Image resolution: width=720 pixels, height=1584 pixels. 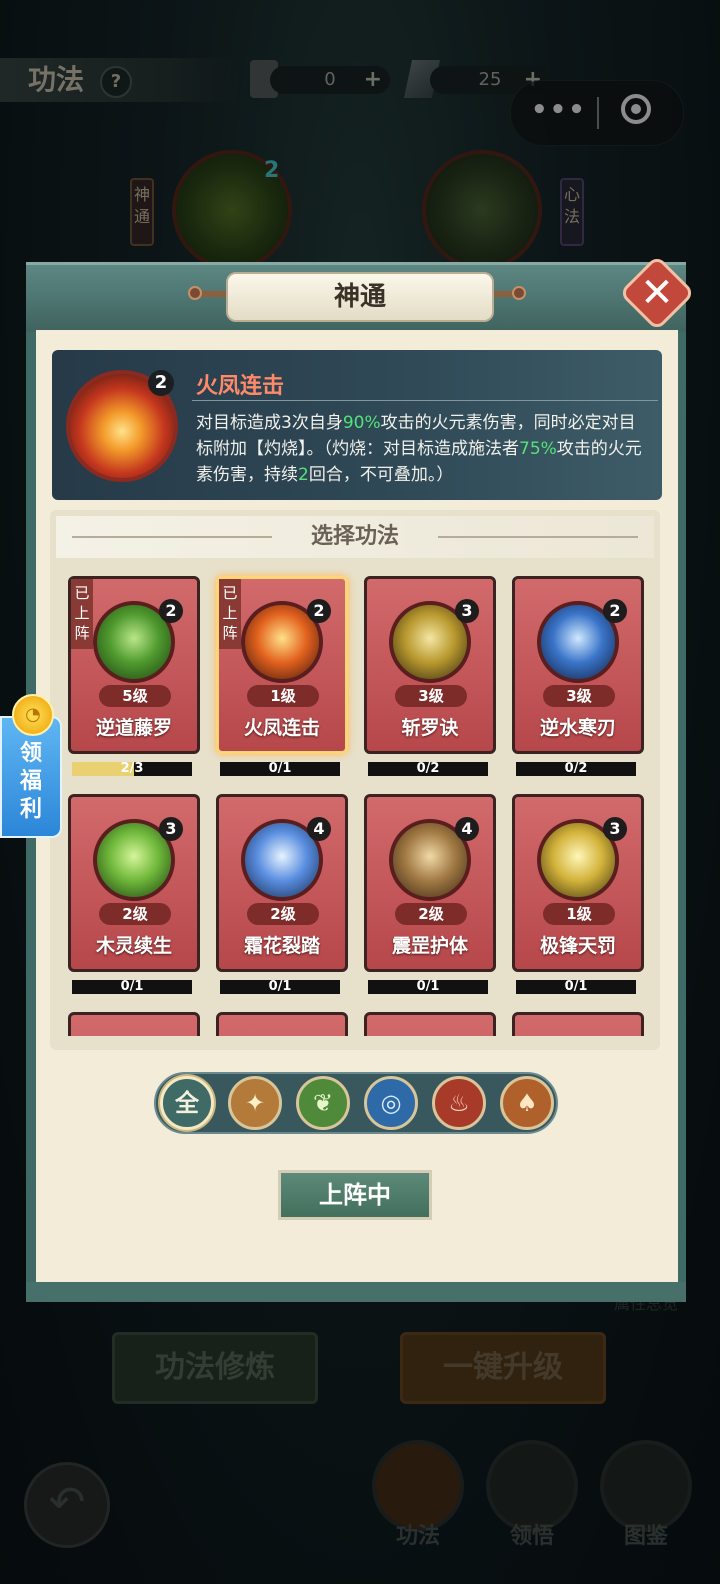 I want to click on skill-card: 4 2级震罡护体, so click(x=430, y=883).